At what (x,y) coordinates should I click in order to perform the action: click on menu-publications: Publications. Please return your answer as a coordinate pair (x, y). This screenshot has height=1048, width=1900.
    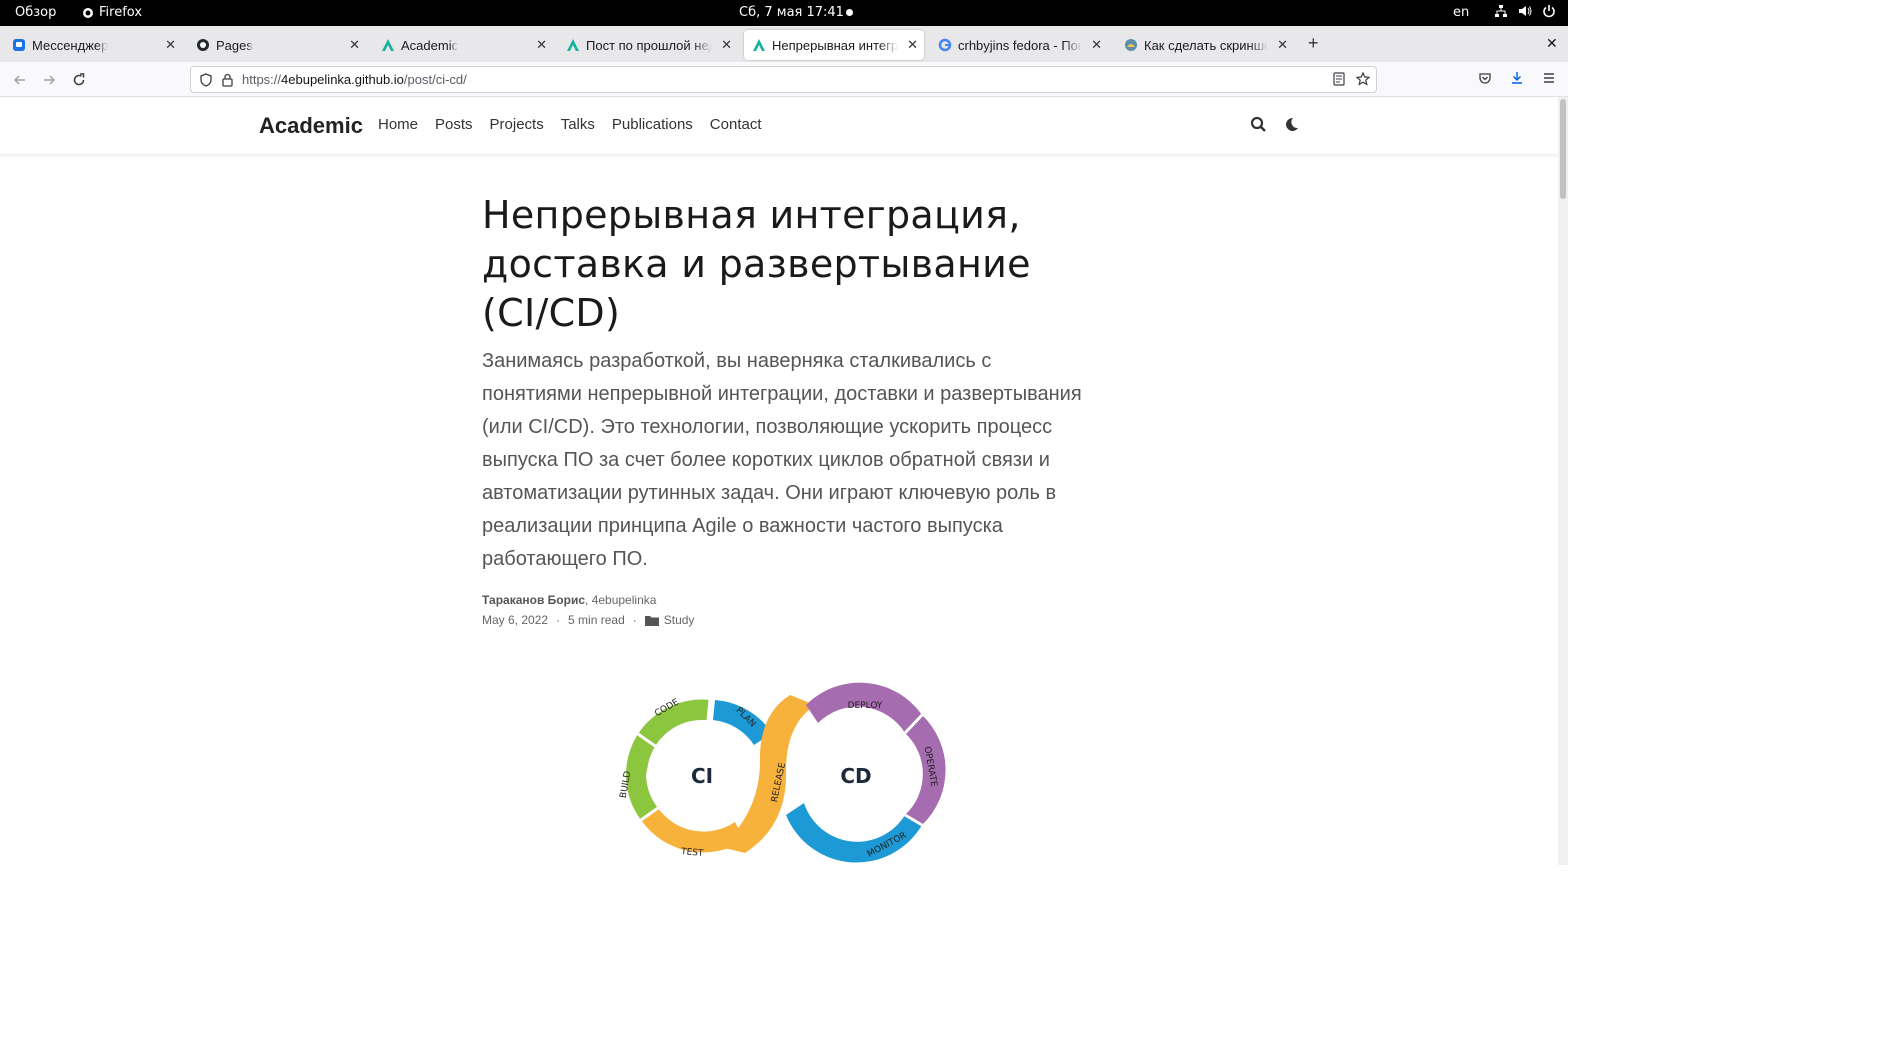
    Looking at the image, I should click on (652, 124).